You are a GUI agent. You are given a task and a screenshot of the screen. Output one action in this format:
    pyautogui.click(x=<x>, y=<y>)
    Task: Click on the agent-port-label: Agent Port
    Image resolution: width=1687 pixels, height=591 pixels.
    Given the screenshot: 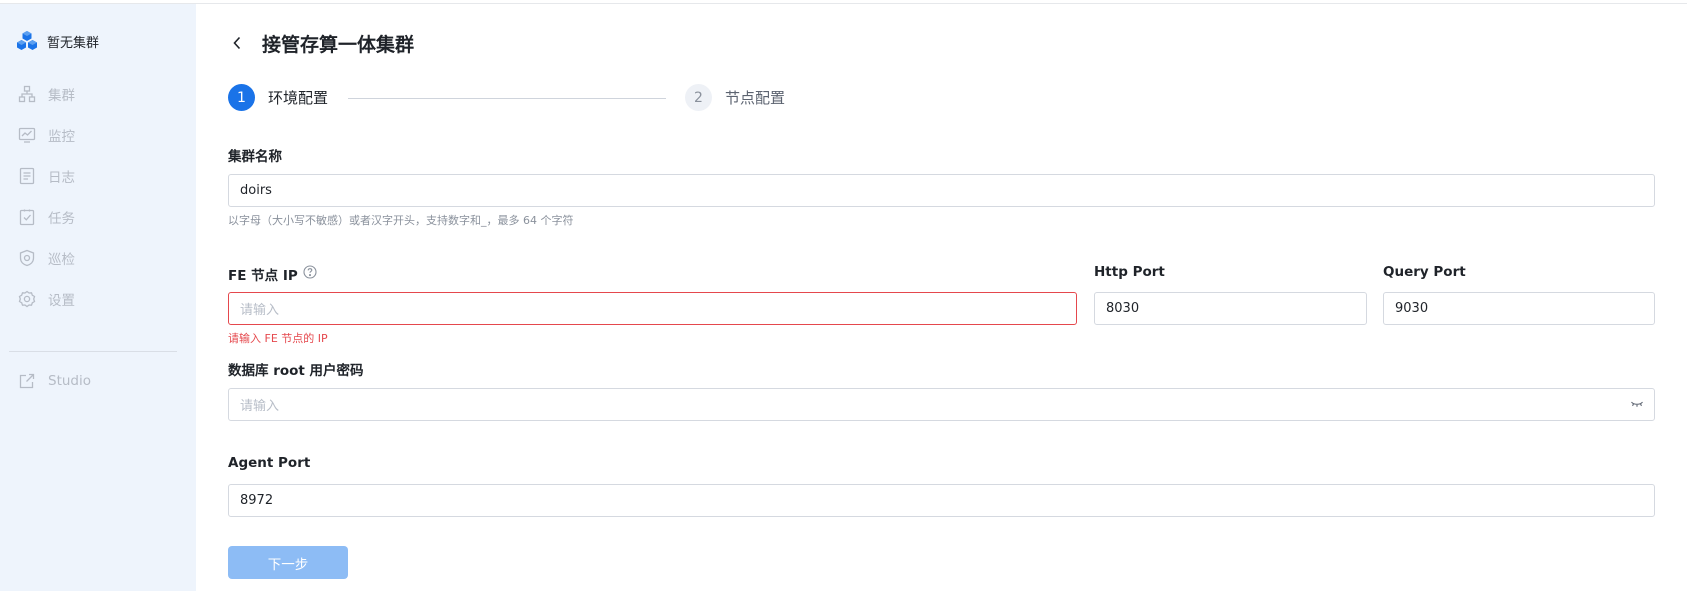 What is the action you would take?
    pyautogui.click(x=269, y=463)
    